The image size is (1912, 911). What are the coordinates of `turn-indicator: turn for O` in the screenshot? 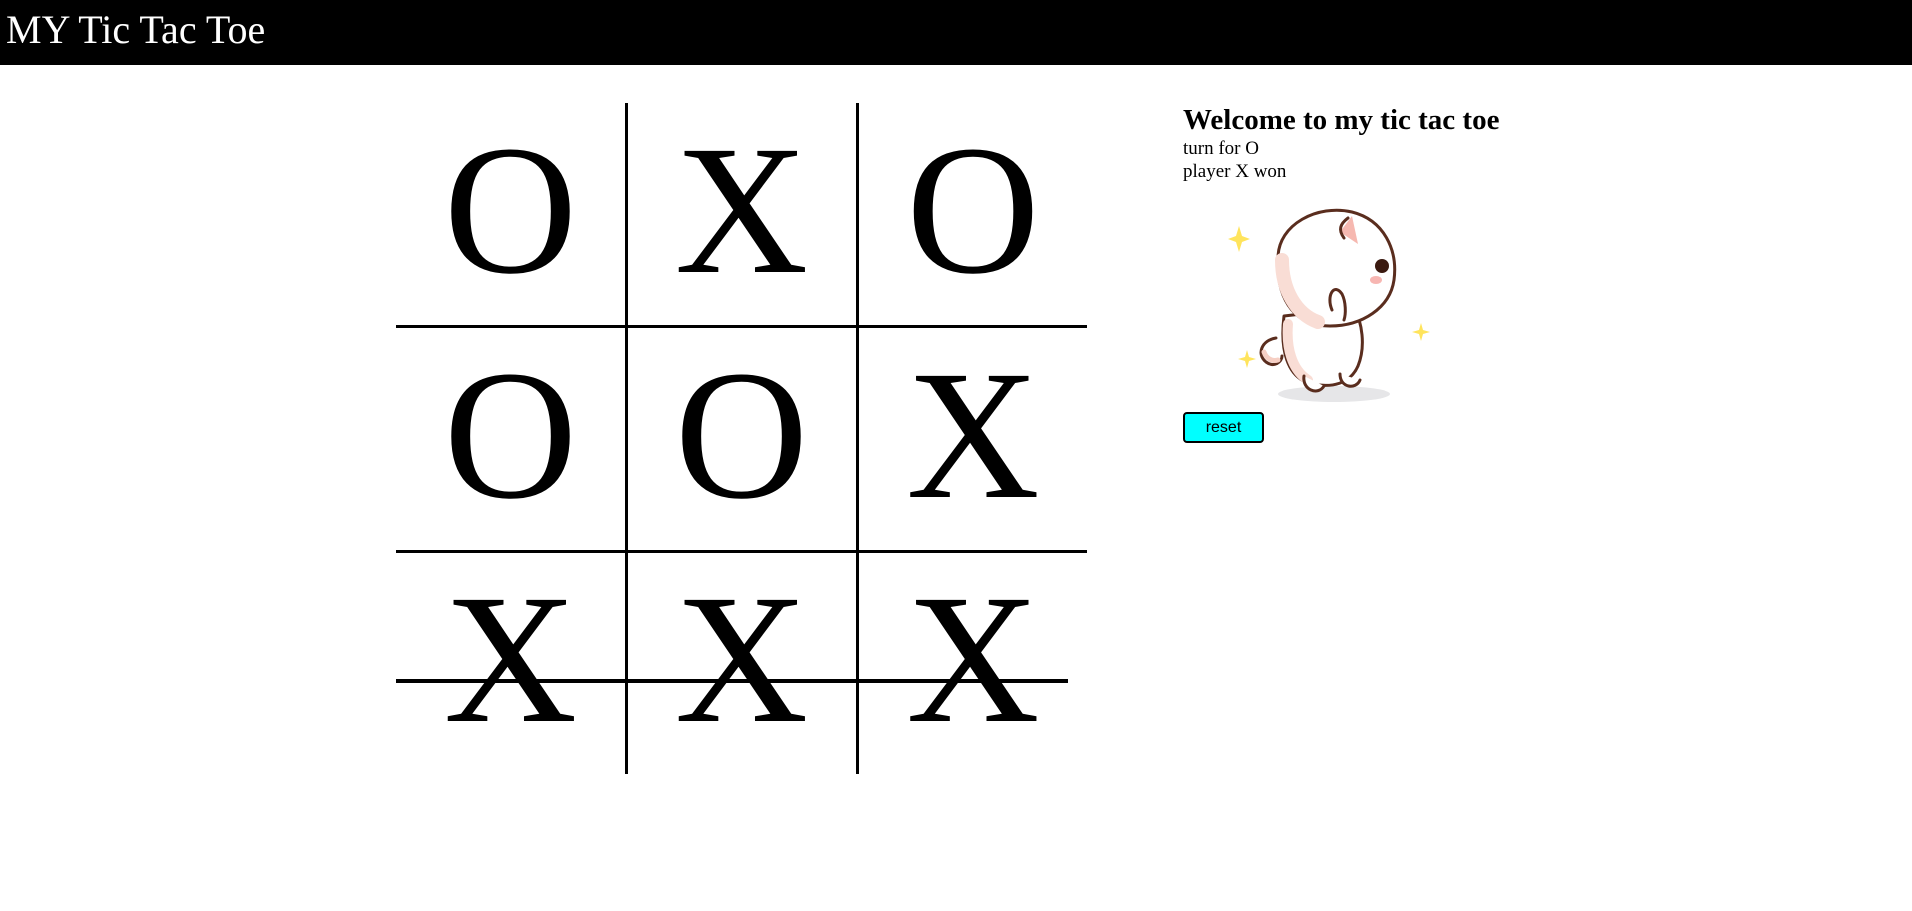 It's located at (1221, 148).